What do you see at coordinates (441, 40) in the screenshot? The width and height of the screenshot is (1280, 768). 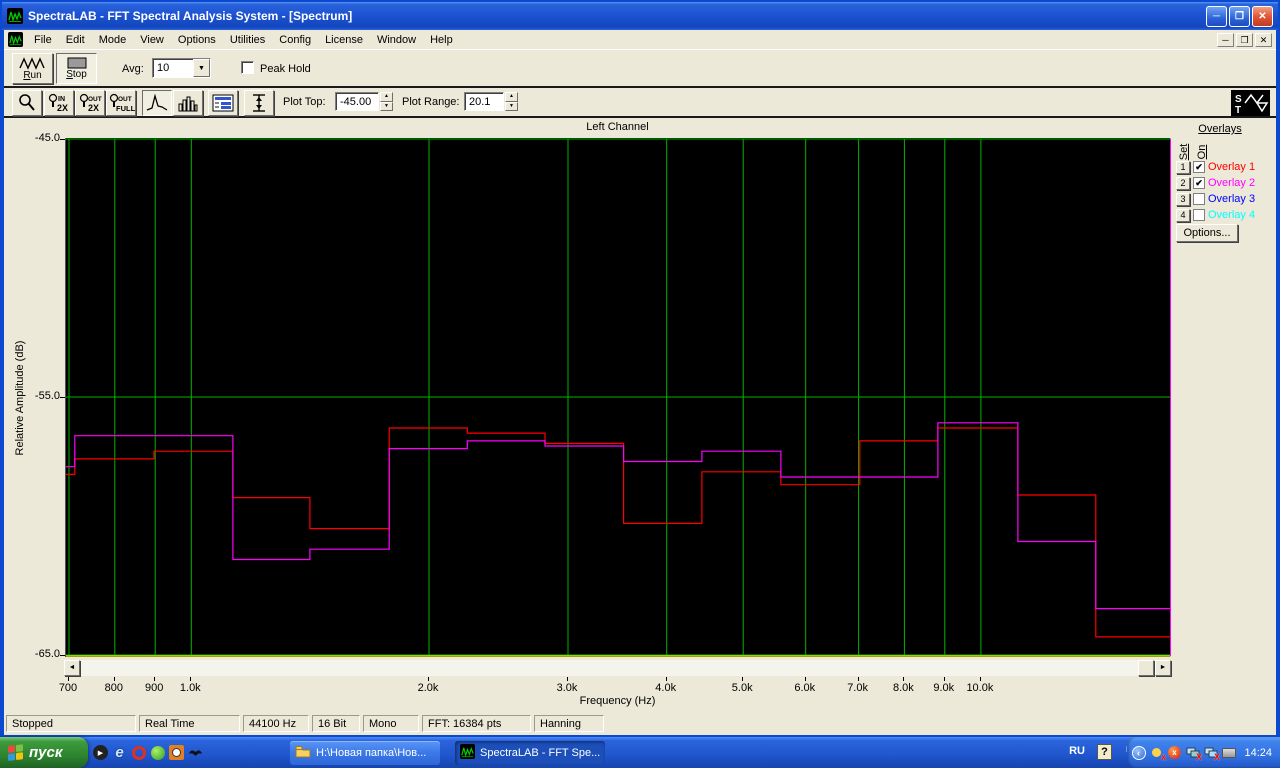 I see `menu-help: Help` at bounding box center [441, 40].